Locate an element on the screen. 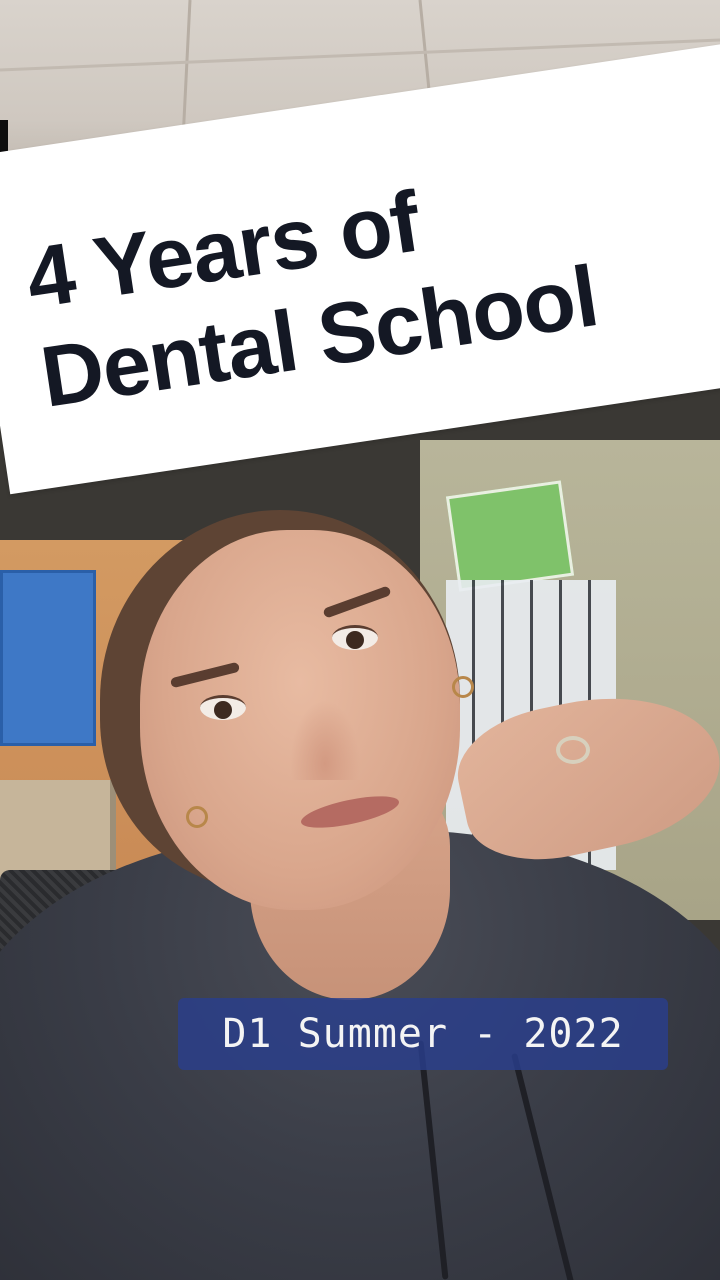 This screenshot has height=1280, width=720. earring-left is located at coordinates (197, 817).